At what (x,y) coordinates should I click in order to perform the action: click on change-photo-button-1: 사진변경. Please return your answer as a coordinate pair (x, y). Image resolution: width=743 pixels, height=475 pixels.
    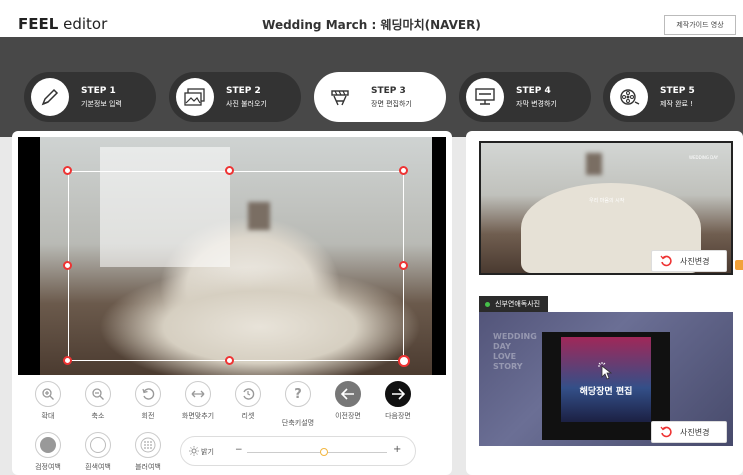
    Looking at the image, I should click on (689, 261).